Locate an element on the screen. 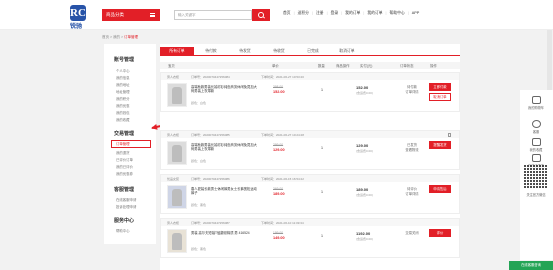 Image resolution: width=553 pixels, height=270 pixels. online-chat-button: 在线客服咨询 is located at coordinates (531, 265).